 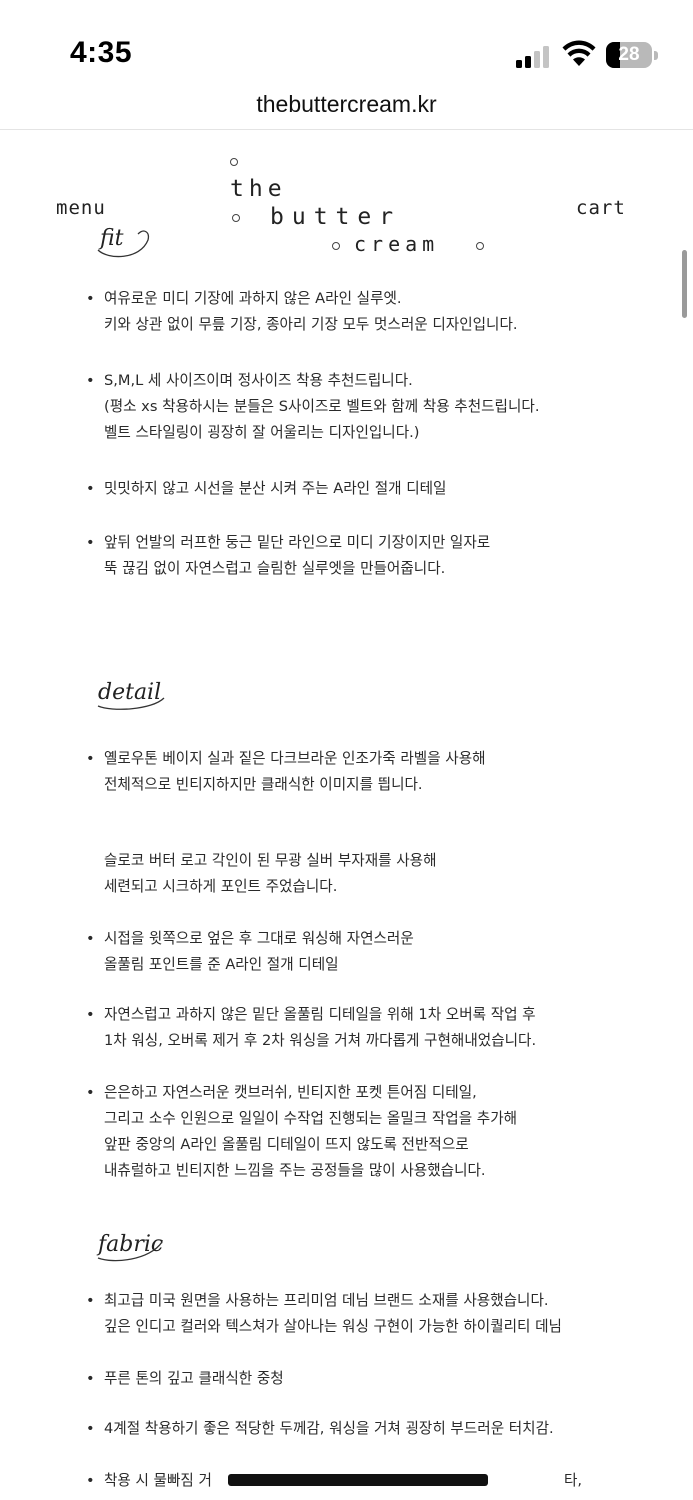 I want to click on status-time: 4:35, so click(x=101, y=52).